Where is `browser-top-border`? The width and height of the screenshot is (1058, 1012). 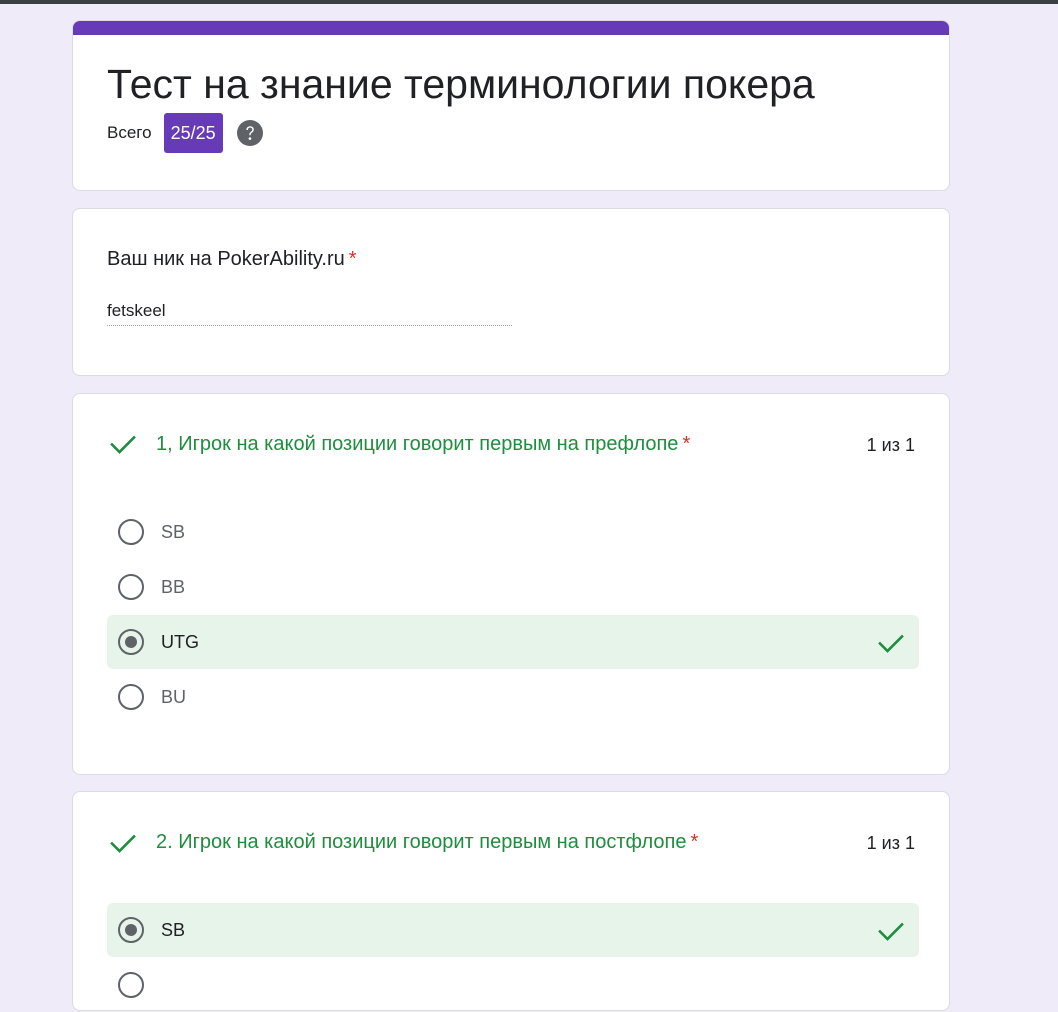
browser-top-border is located at coordinates (529, 2).